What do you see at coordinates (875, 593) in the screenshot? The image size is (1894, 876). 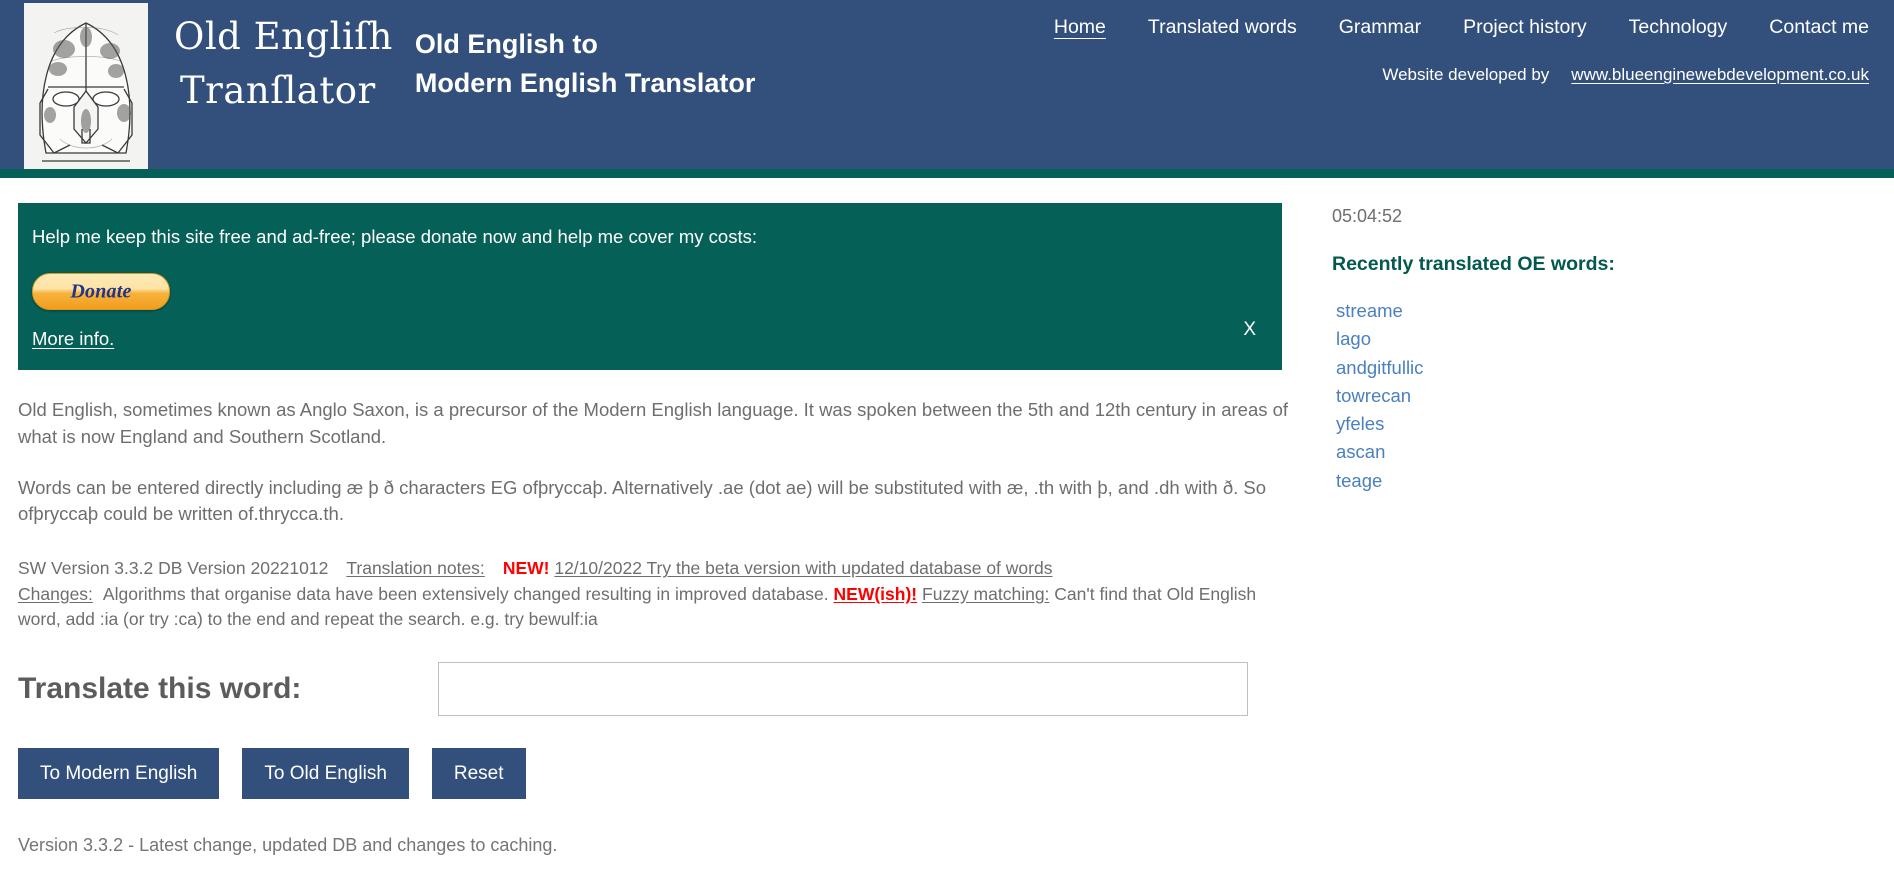 I see `new-ish-badge: NEW(ish)!` at bounding box center [875, 593].